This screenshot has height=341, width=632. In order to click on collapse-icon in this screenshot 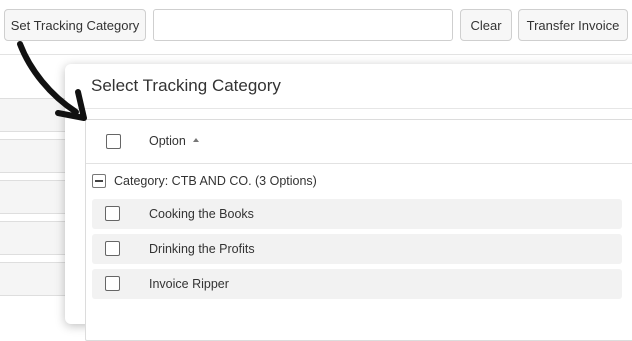, I will do `click(99, 181)`.